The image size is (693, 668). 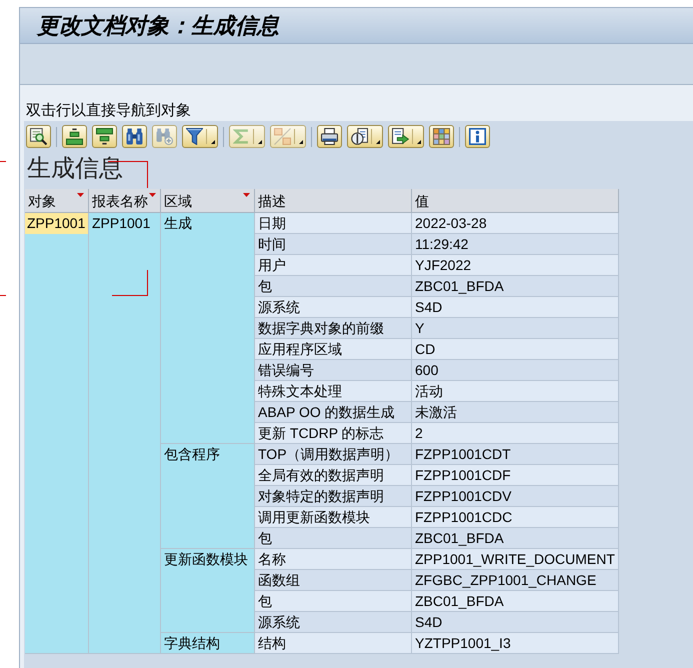 I want to click on find-button, so click(x=134, y=136).